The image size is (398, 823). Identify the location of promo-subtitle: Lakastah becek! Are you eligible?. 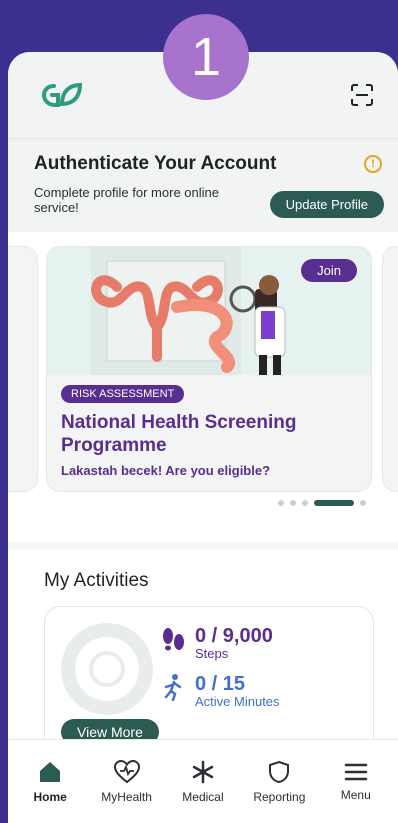
(166, 470).